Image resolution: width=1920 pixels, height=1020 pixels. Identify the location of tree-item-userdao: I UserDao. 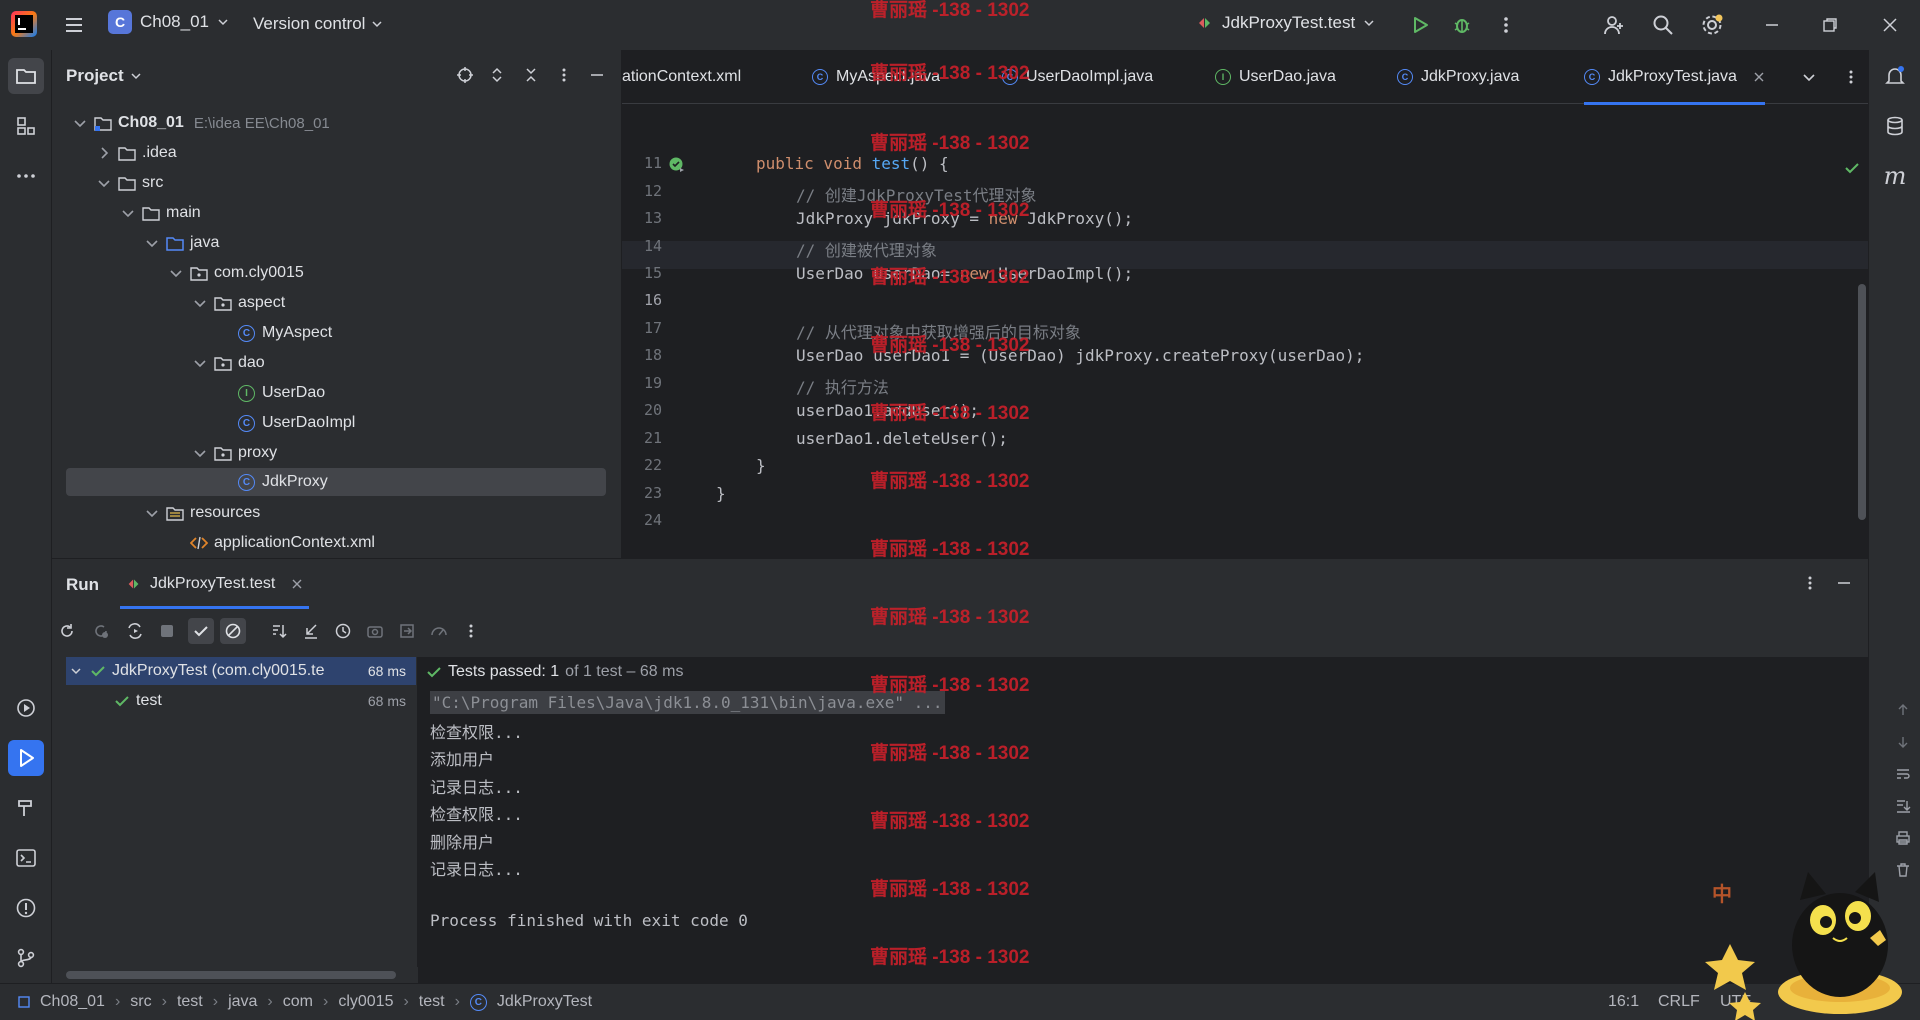
(336, 393).